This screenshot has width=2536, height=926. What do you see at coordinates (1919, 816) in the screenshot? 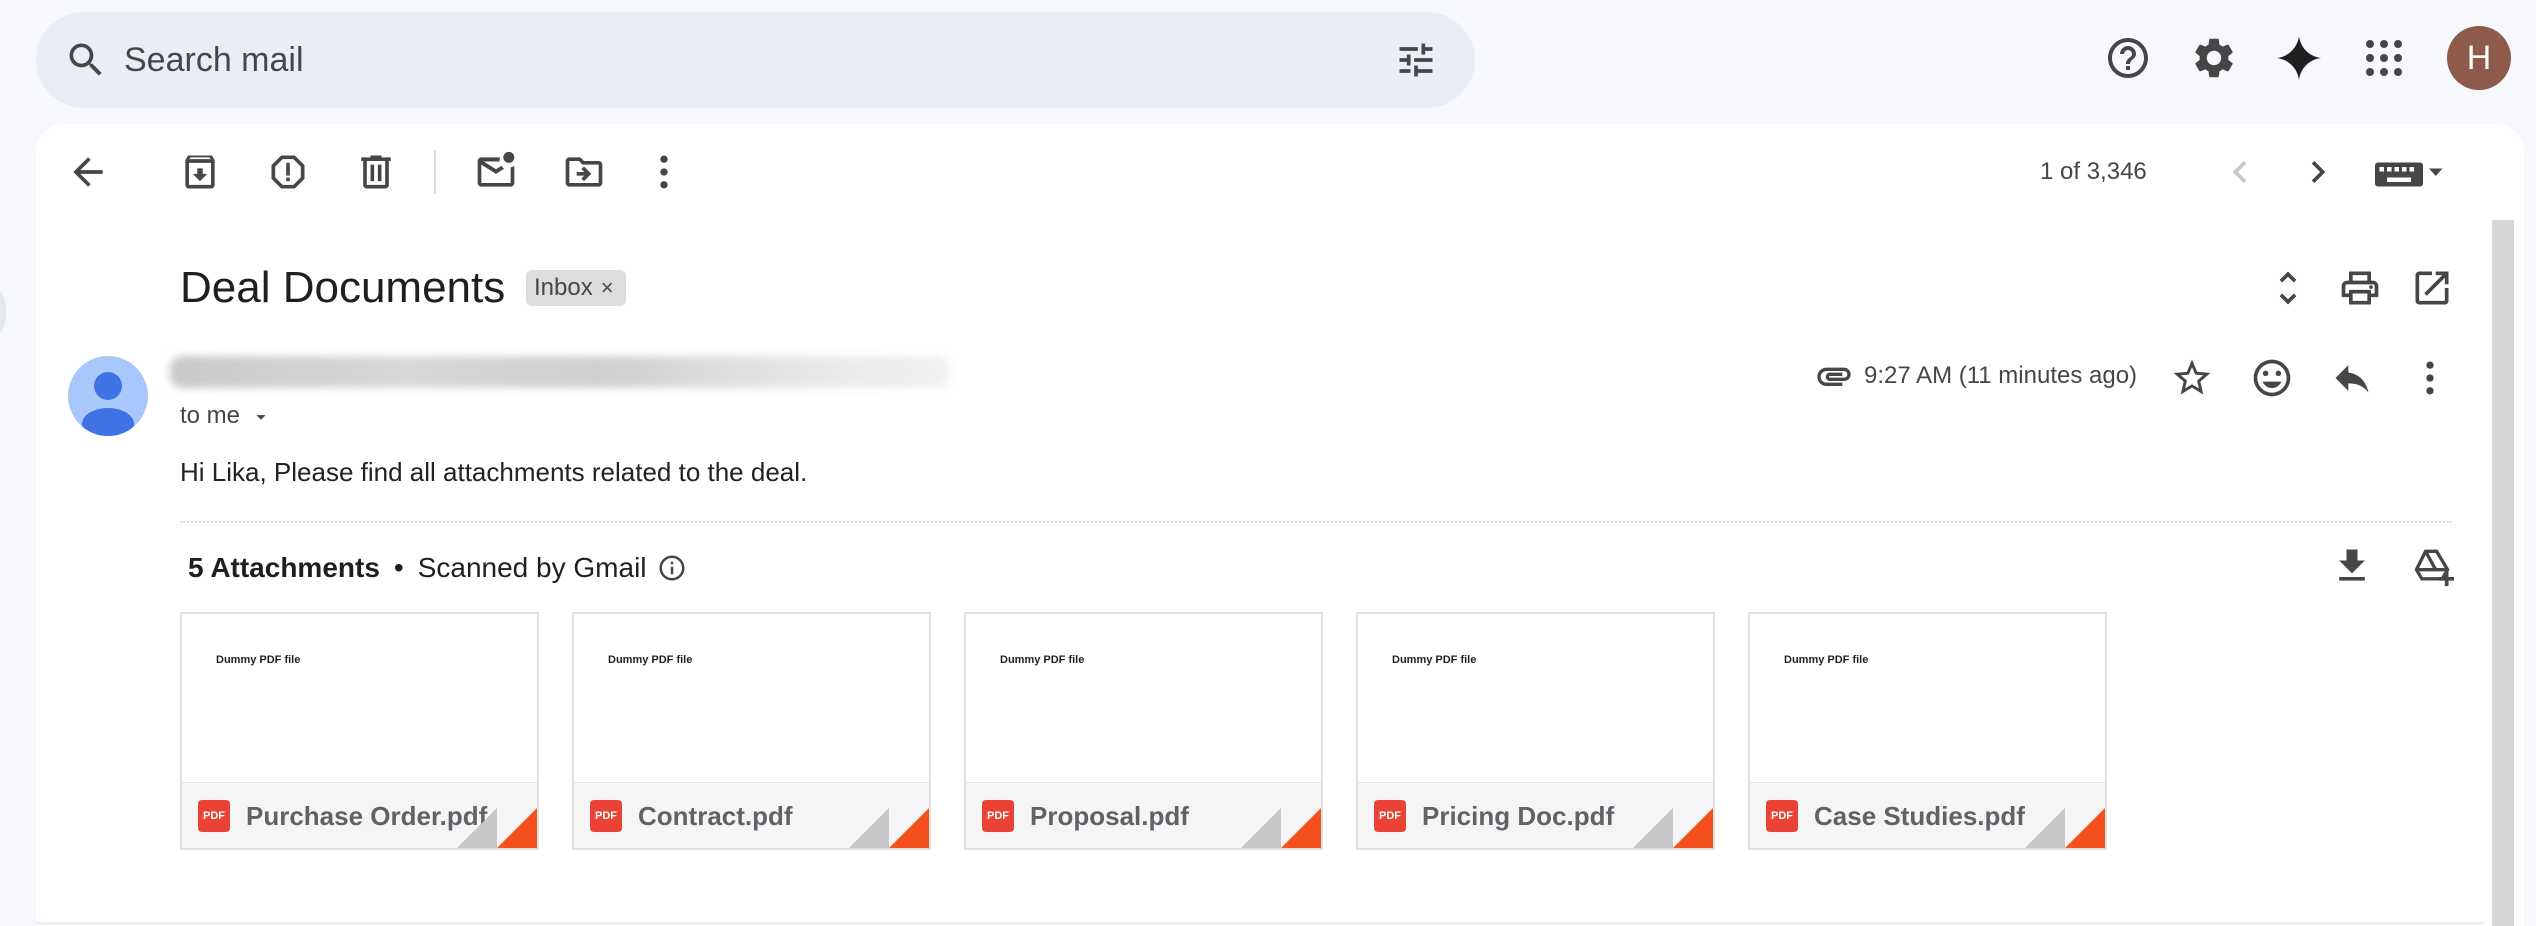
I see `attachment-name: Case Studies.pdf` at bounding box center [1919, 816].